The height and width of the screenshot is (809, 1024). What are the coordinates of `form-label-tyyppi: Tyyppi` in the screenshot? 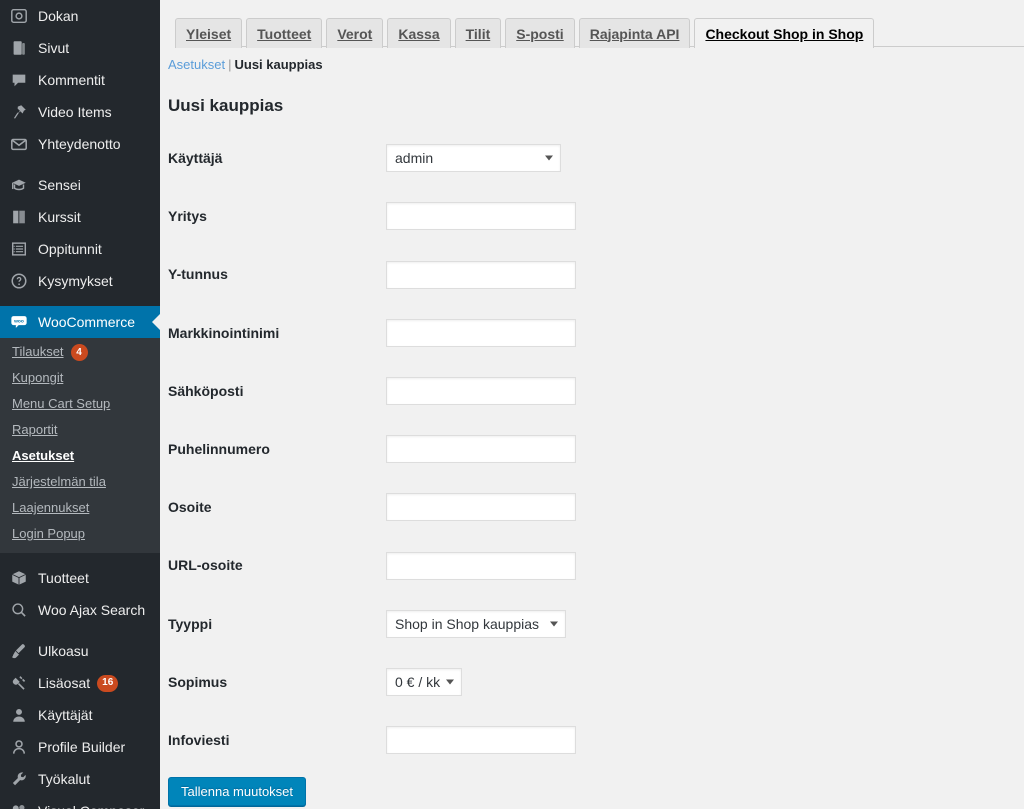 It's located at (190, 623).